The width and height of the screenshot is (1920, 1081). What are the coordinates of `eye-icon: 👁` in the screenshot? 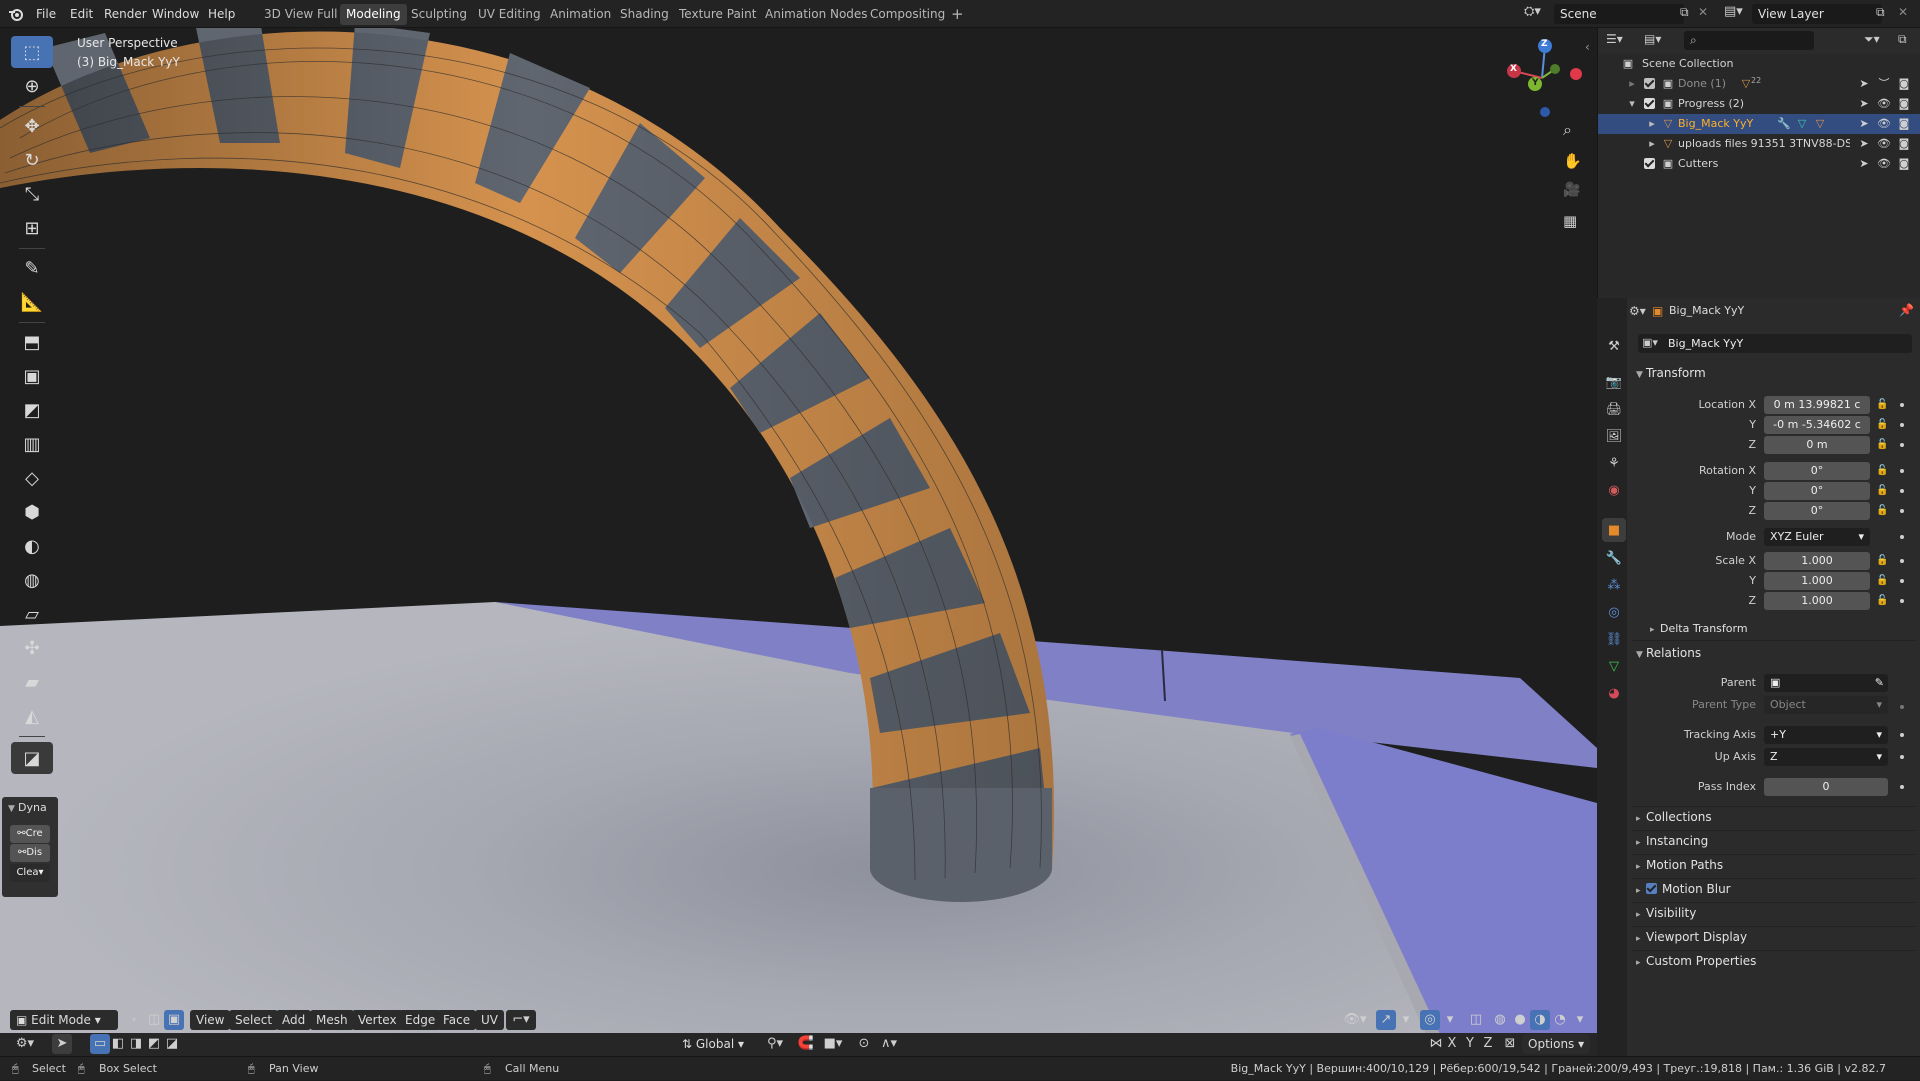 It's located at (1884, 144).